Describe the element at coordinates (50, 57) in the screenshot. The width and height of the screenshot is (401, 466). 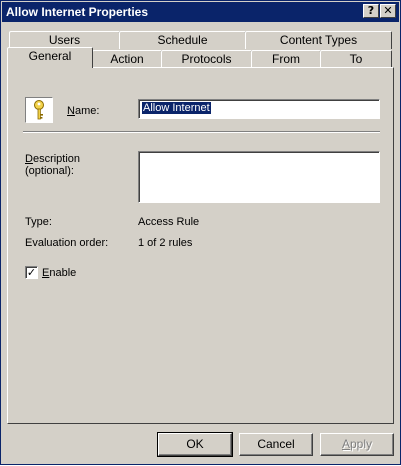
I see `tab-general: General` at that location.